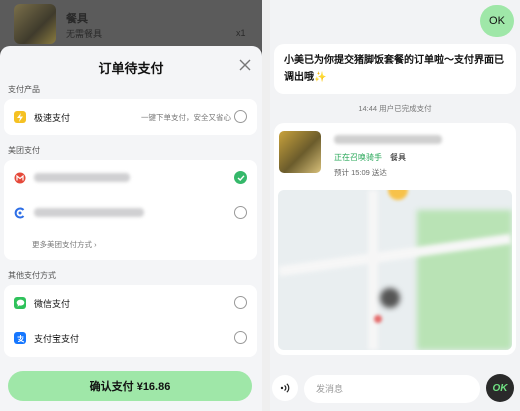 The width and height of the screenshot is (520, 411). What do you see at coordinates (130, 303) in the screenshot?
I see `wechat-pay-option: 微信支付` at bounding box center [130, 303].